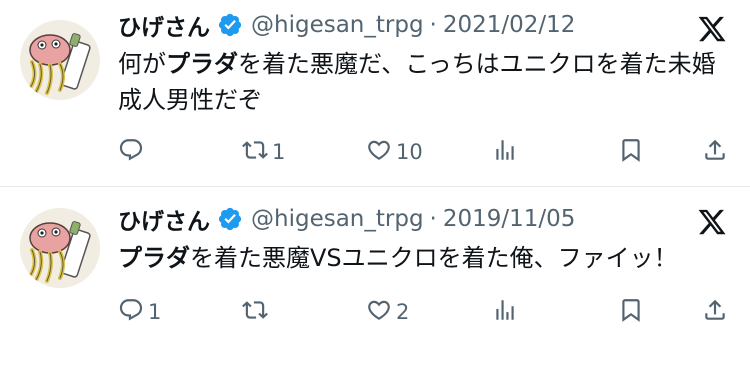 The image size is (750, 378). I want to click on tweet-text-part: 何が, so click(142, 64).